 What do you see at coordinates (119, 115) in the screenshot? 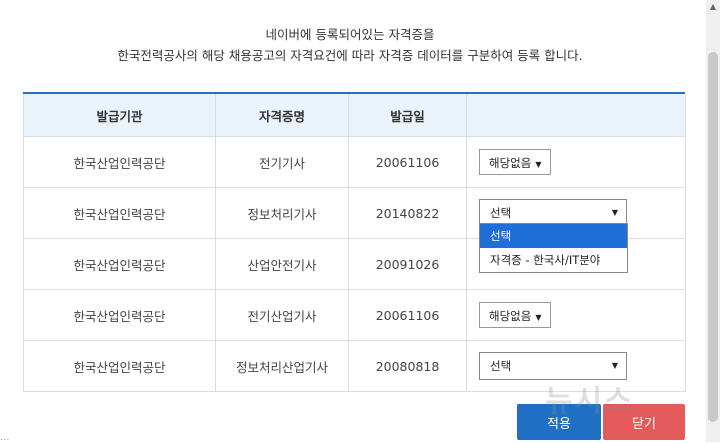
I see `header-issuer: 발급기관` at bounding box center [119, 115].